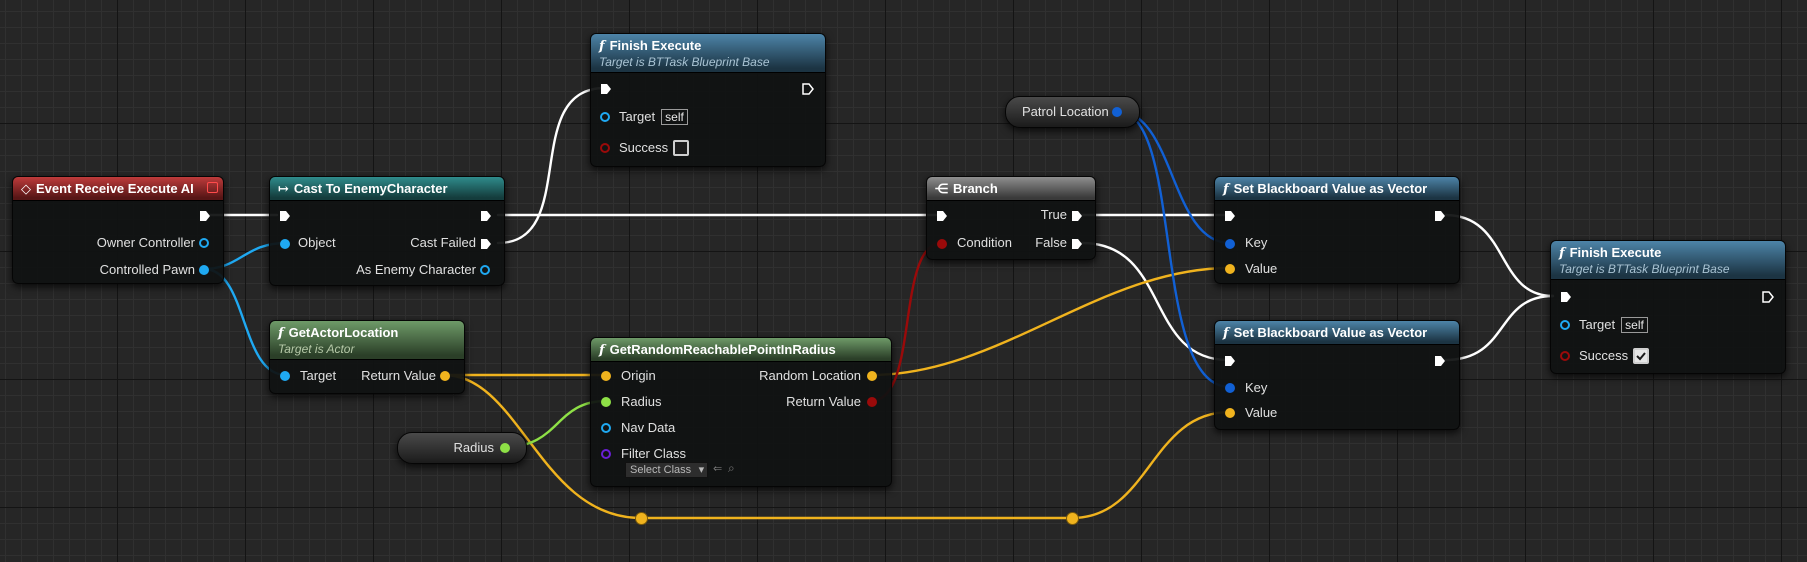  I want to click on branch-icon: ⋲, so click(941, 189).